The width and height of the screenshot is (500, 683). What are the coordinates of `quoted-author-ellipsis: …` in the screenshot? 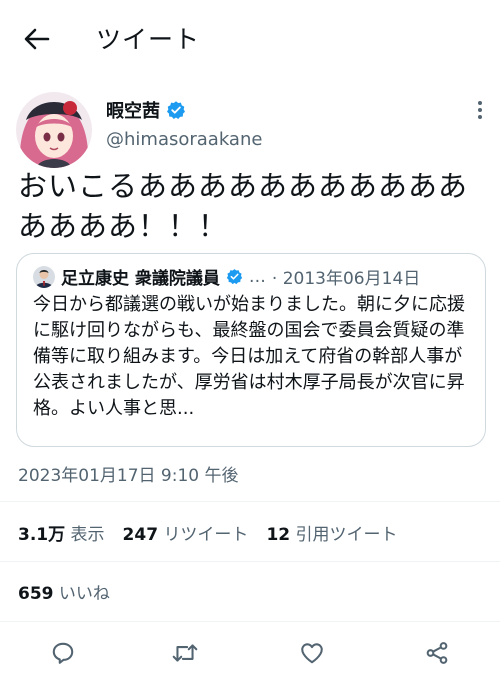 It's located at (257, 276).